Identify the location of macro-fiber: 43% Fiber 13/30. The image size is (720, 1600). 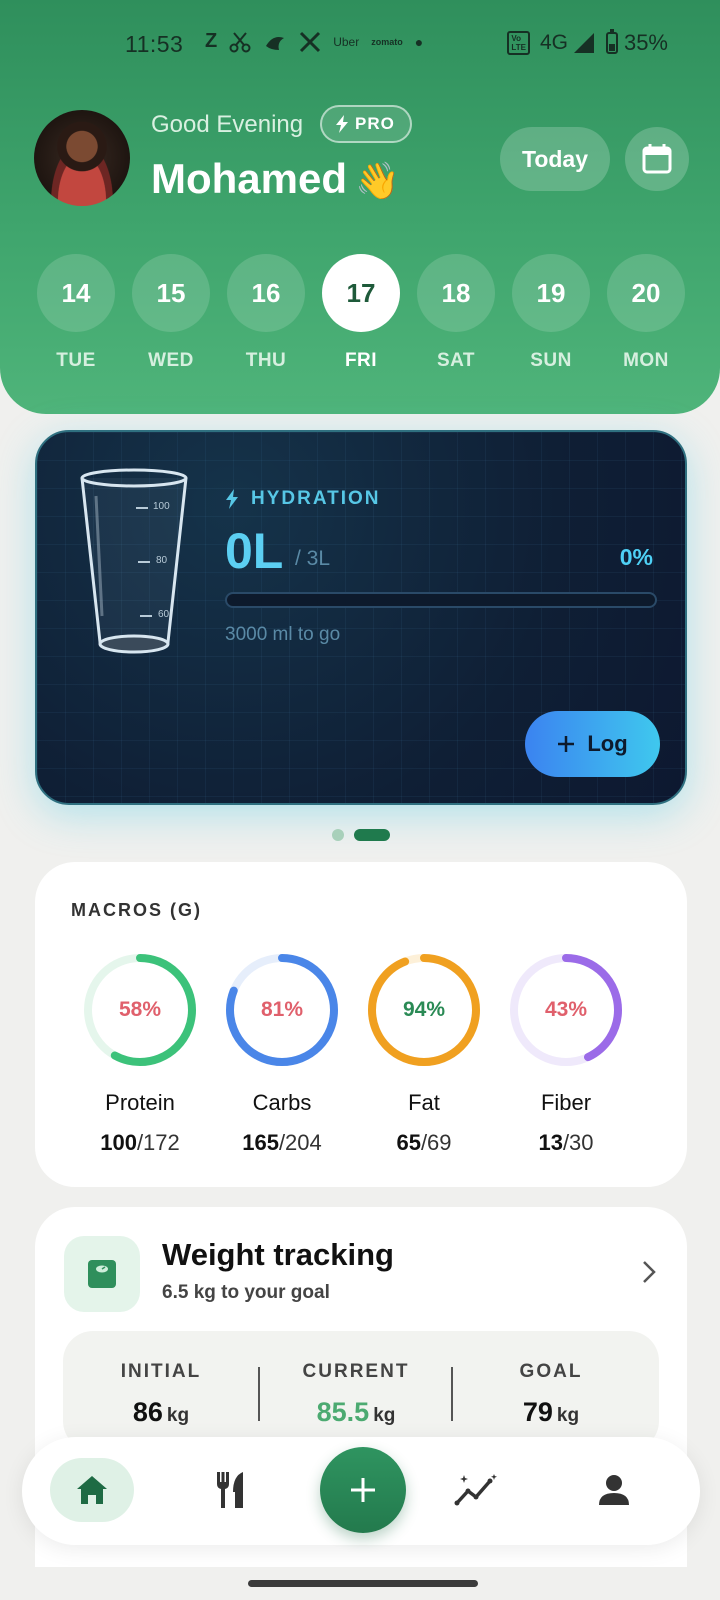
(566, 1054).